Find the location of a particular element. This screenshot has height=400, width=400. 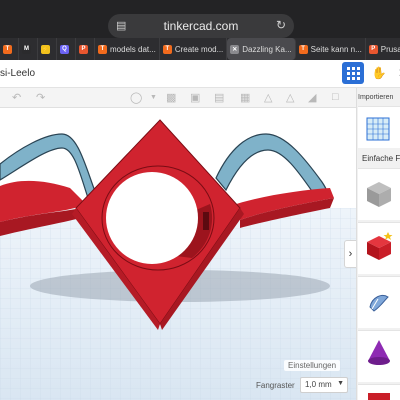

workplane-card is located at coordinates (379, 127).